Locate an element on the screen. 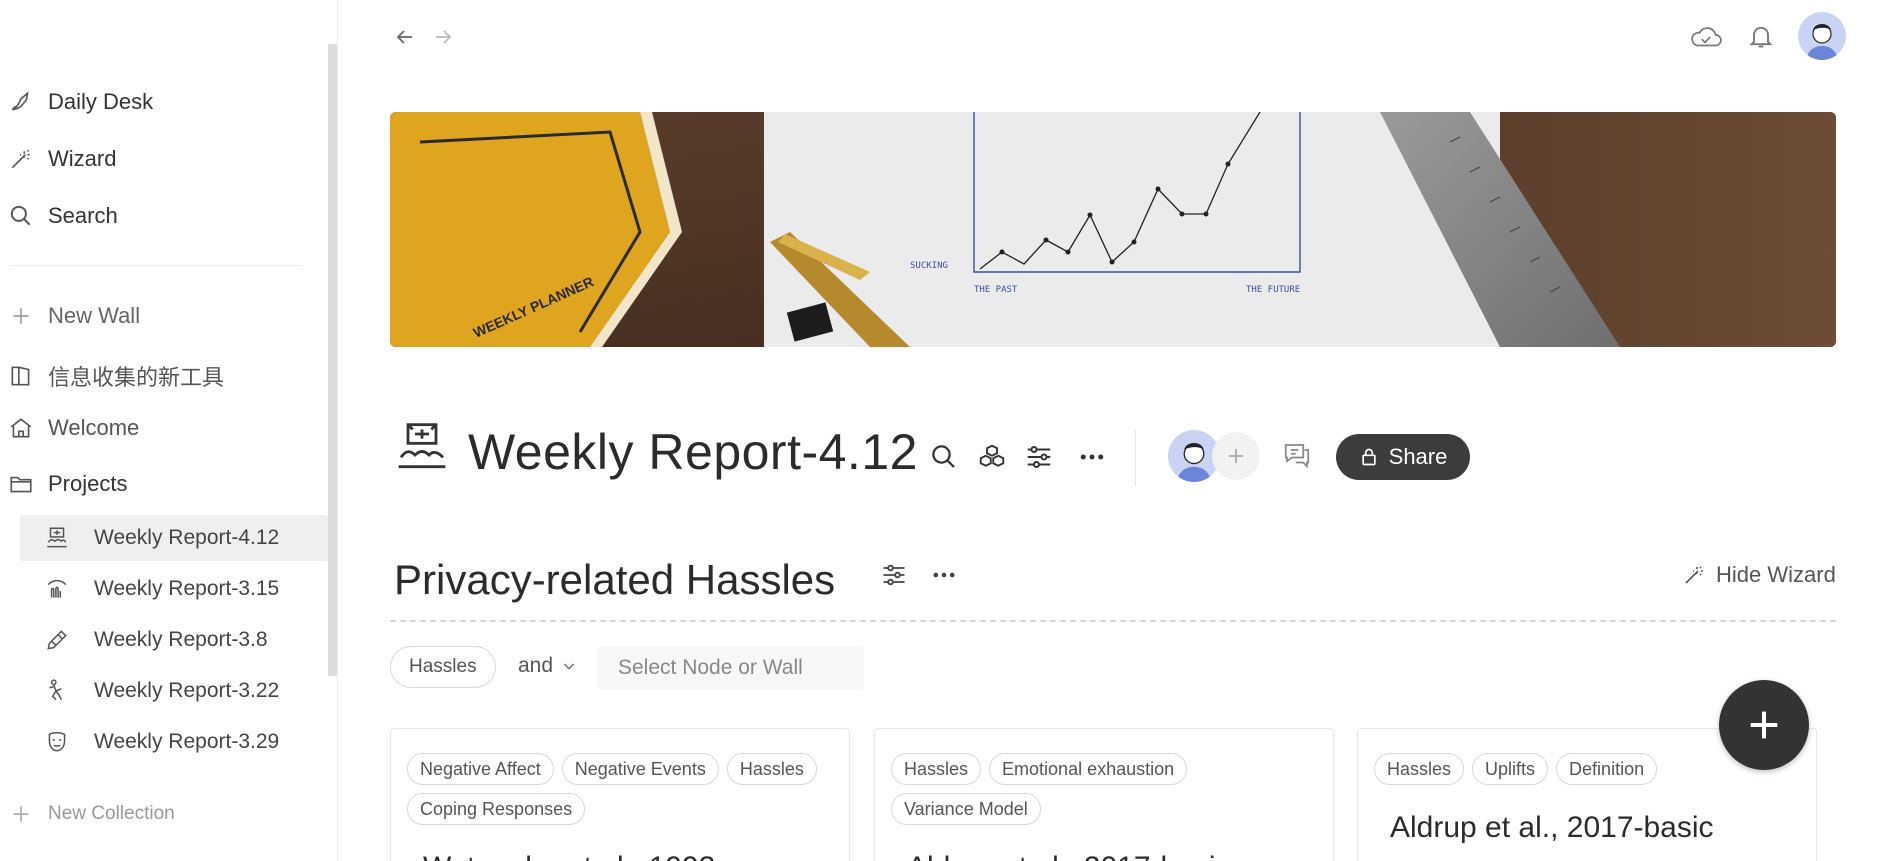  sync-status-button is located at coordinates (1706, 37).